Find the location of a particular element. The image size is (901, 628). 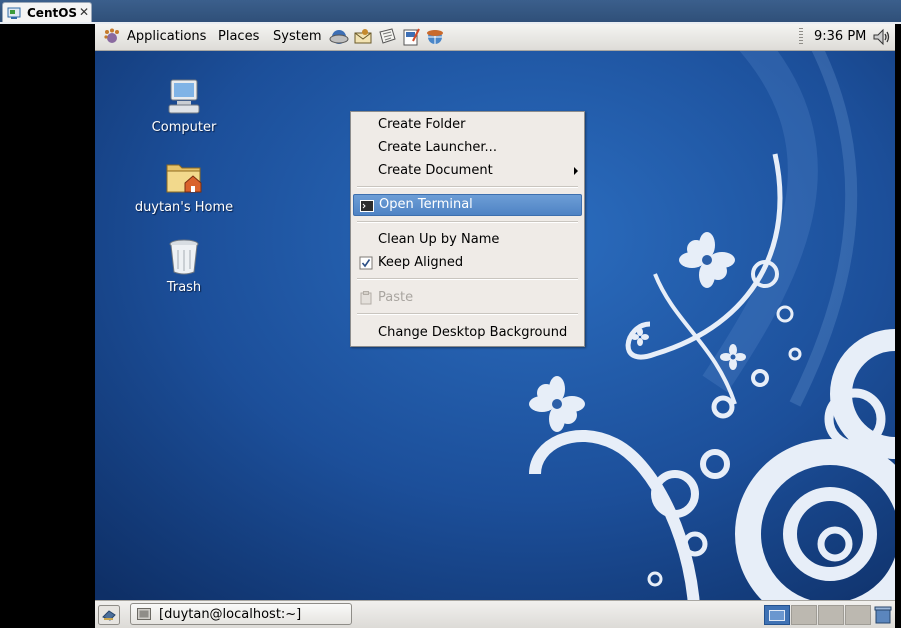

web-browser-icon is located at coordinates (339, 37).